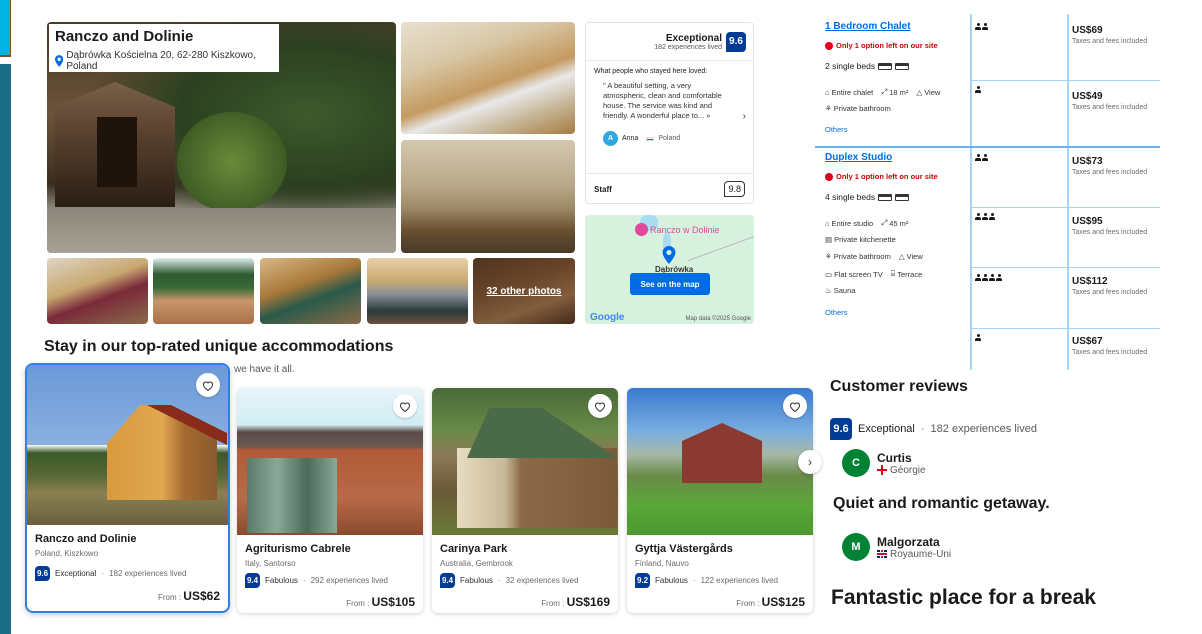 This screenshot has width=1202, height=634. I want to click on card-rating: 9.2 Fabulous · 122 experiences lived, so click(706, 580).